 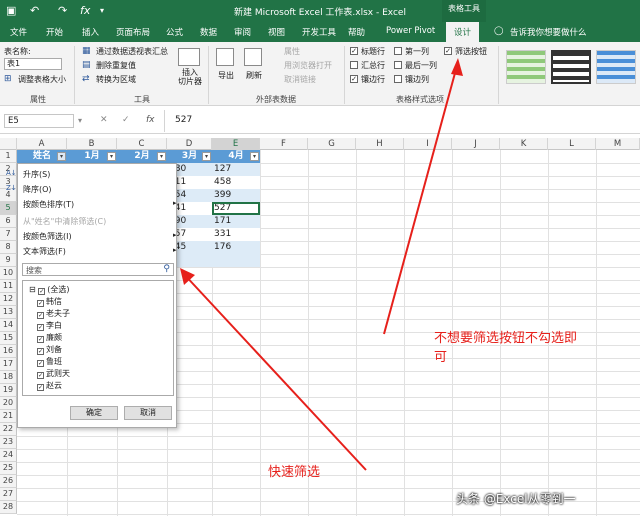 I want to click on filter-button-annotation: 不想要筛选按钮不勾选即, so click(x=506, y=338).